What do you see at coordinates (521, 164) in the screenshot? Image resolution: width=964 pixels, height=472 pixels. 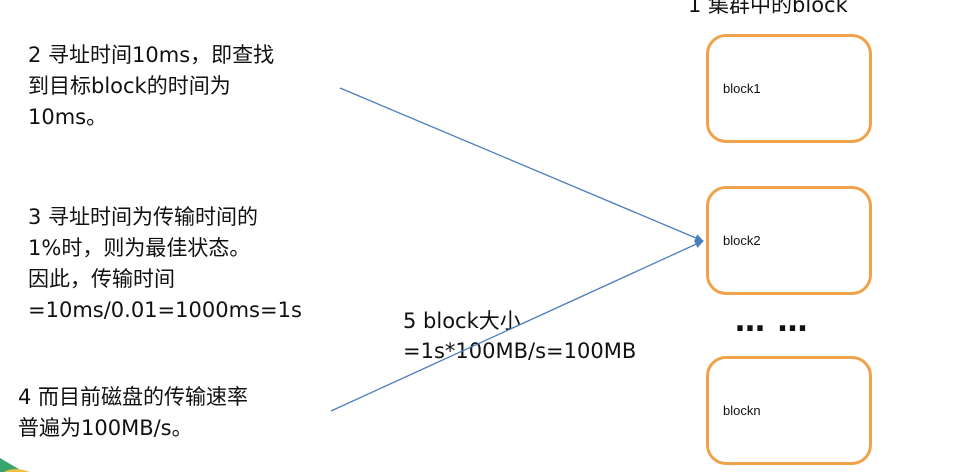 I see `arrow-seek-to-block2` at bounding box center [521, 164].